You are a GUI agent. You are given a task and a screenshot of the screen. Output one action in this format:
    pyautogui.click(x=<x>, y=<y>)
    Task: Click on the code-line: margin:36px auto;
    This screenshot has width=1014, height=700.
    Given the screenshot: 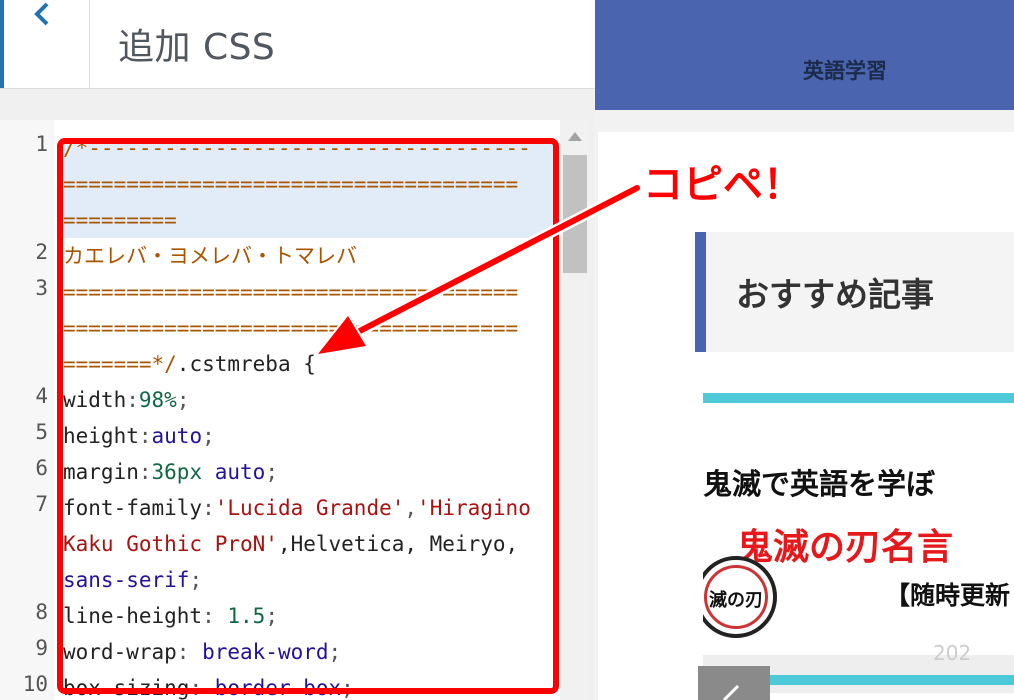 What is the action you would take?
    pyautogui.click(x=170, y=472)
    